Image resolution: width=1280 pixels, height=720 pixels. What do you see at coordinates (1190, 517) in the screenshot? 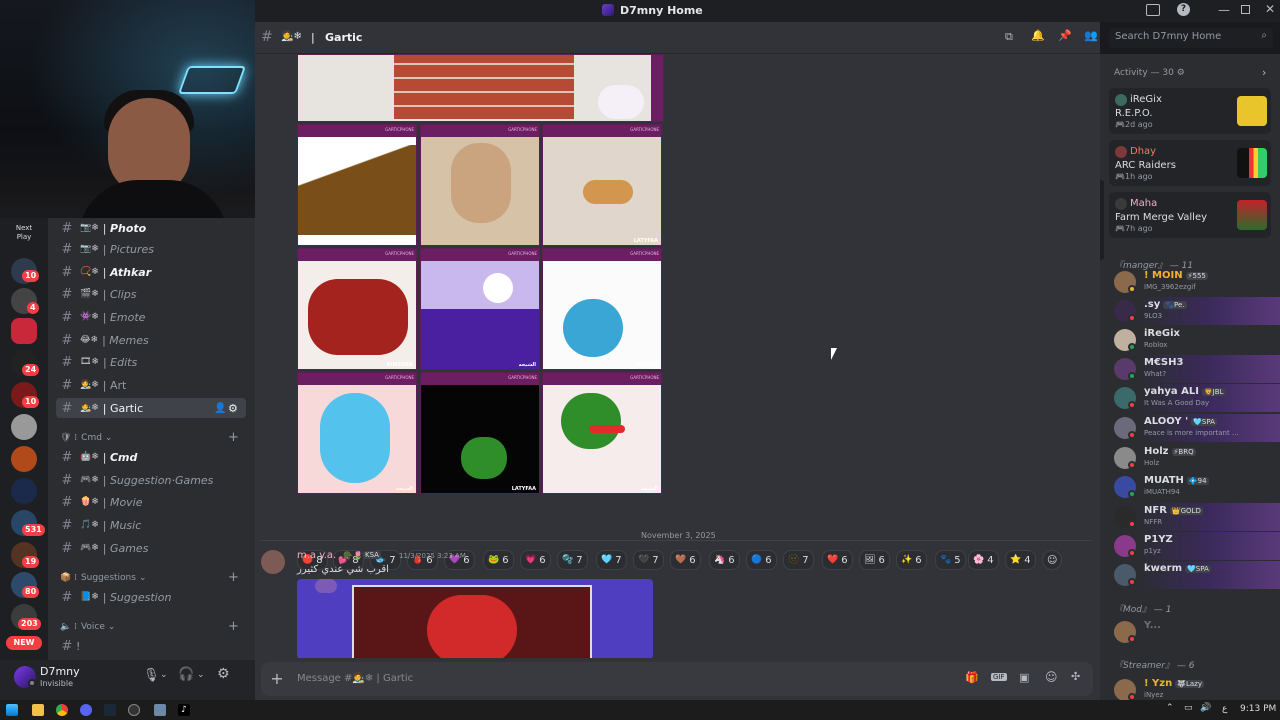
I see `member-item: NFR 👑GOLD NFFR` at bounding box center [1190, 517].